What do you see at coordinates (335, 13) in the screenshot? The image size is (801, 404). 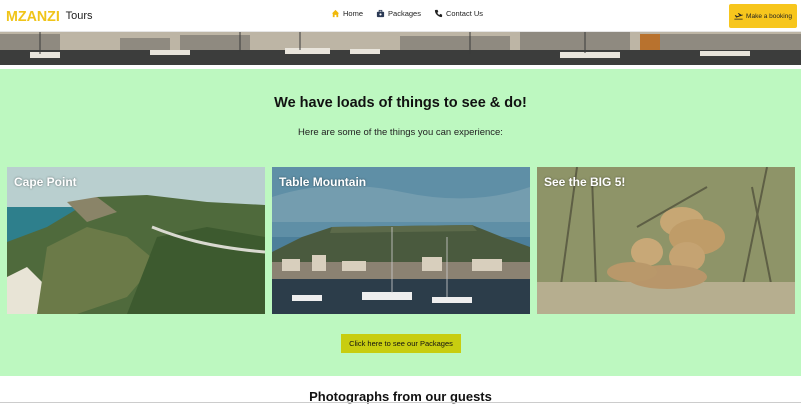 I see `home-icon` at bounding box center [335, 13].